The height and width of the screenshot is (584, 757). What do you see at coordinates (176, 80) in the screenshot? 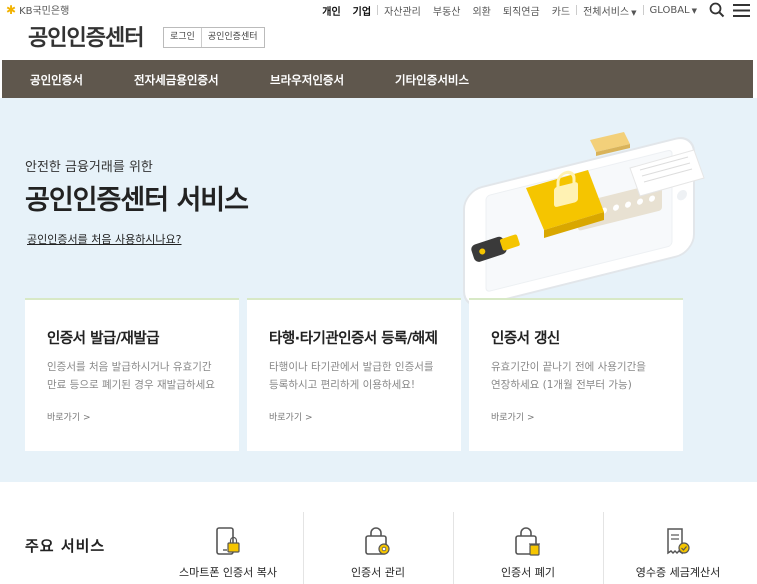
I see `main-nav-tax-cert: 전자세금용인증서` at bounding box center [176, 80].